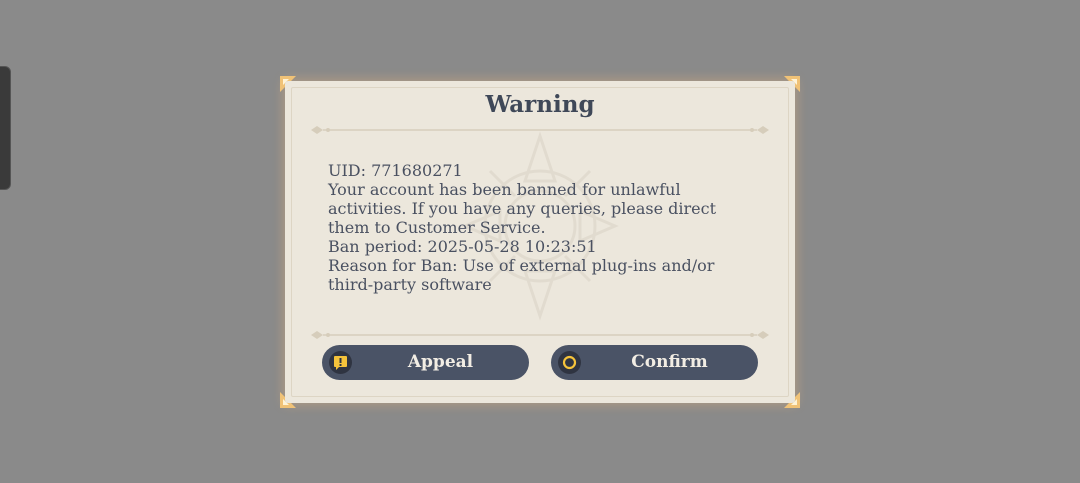  What do you see at coordinates (462, 246) in the screenshot?
I see `ban-period-line: Ban period: 2025-05-28 10:23:51` at bounding box center [462, 246].